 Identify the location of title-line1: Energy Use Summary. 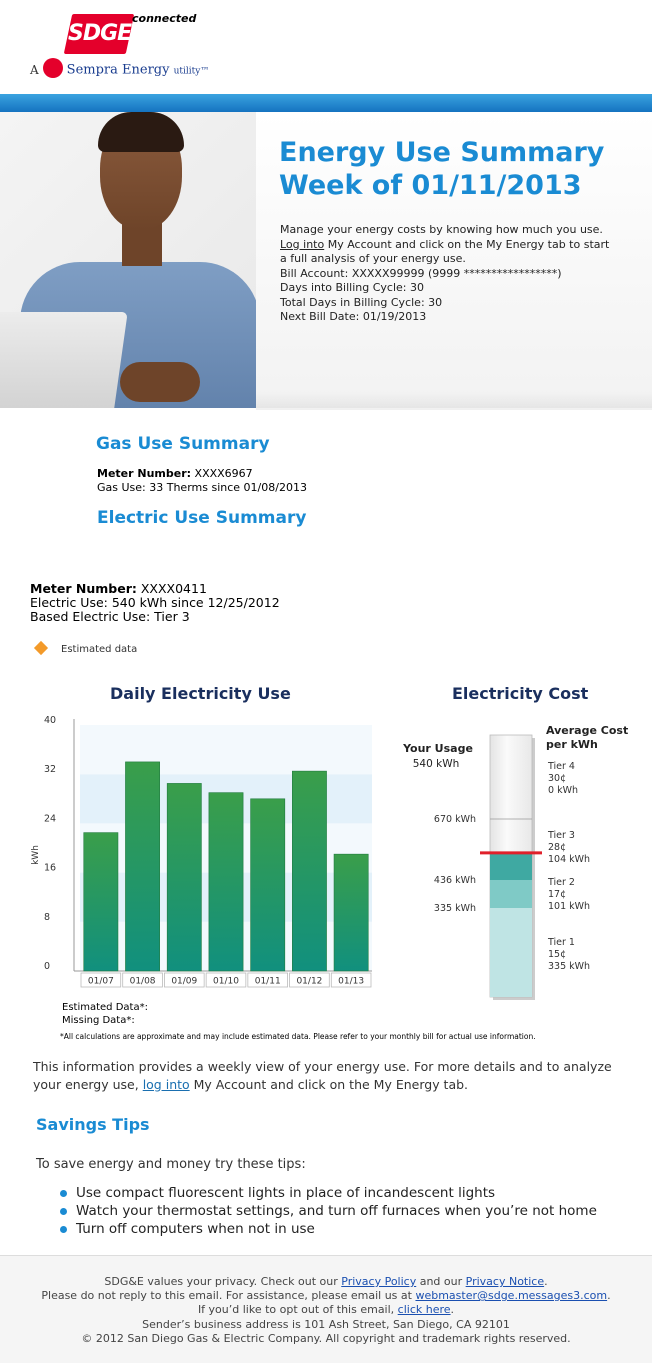
(442, 152).